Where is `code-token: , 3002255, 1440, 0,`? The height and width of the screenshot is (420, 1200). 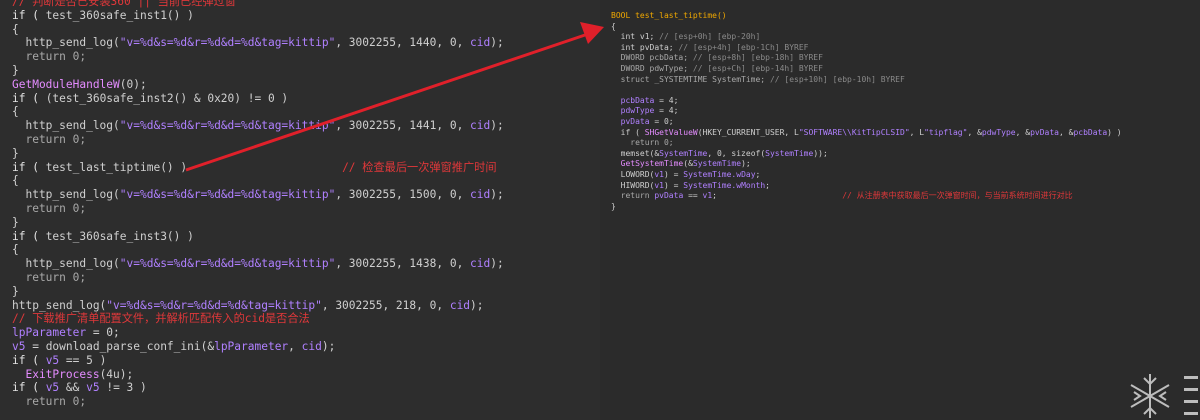 code-token: , 3002255, 1440, 0, is located at coordinates (403, 43).